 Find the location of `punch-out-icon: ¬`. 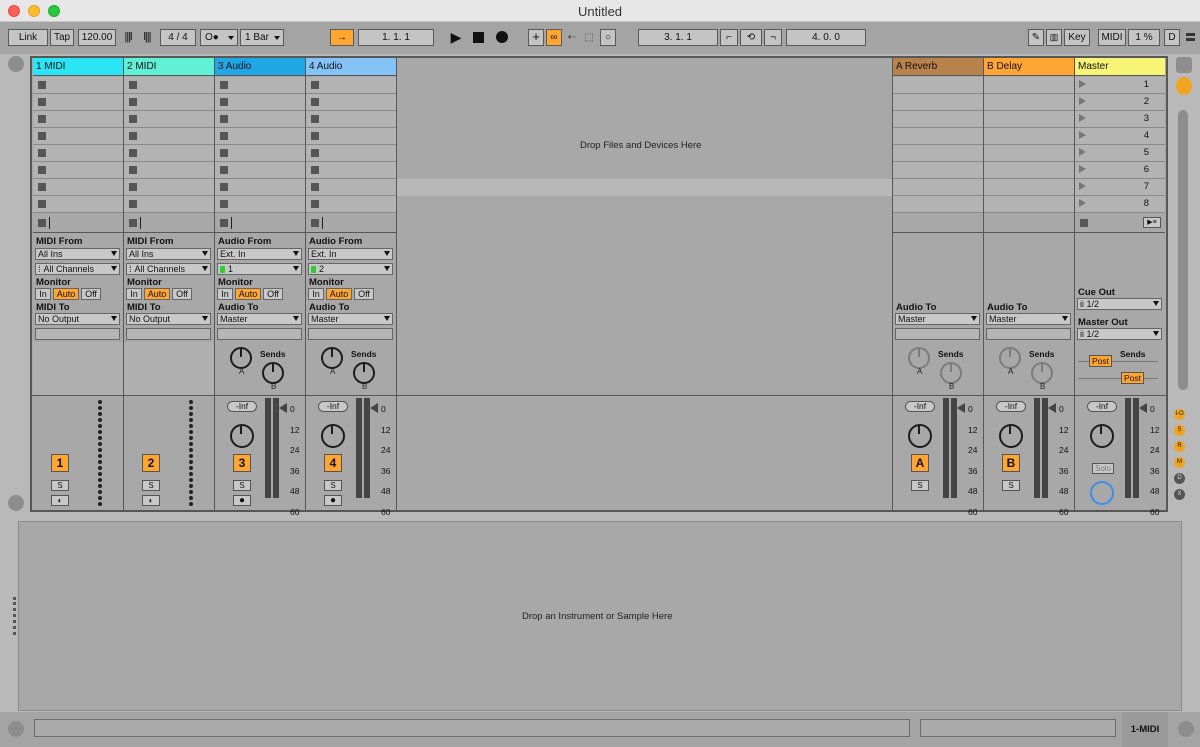

punch-out-icon: ¬ is located at coordinates (773, 37).